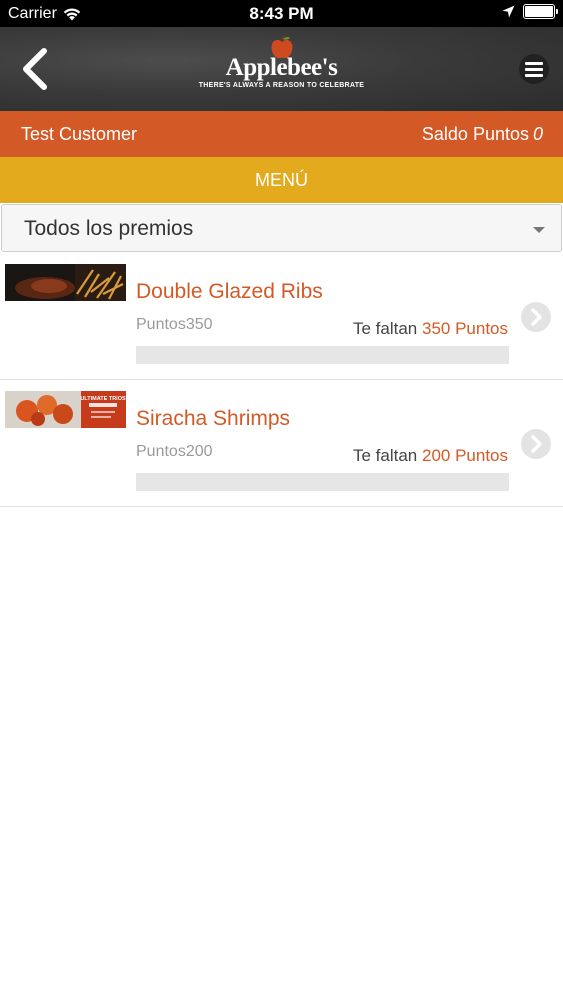  I want to click on reward-title: Siracha Shrimps, so click(213, 418).